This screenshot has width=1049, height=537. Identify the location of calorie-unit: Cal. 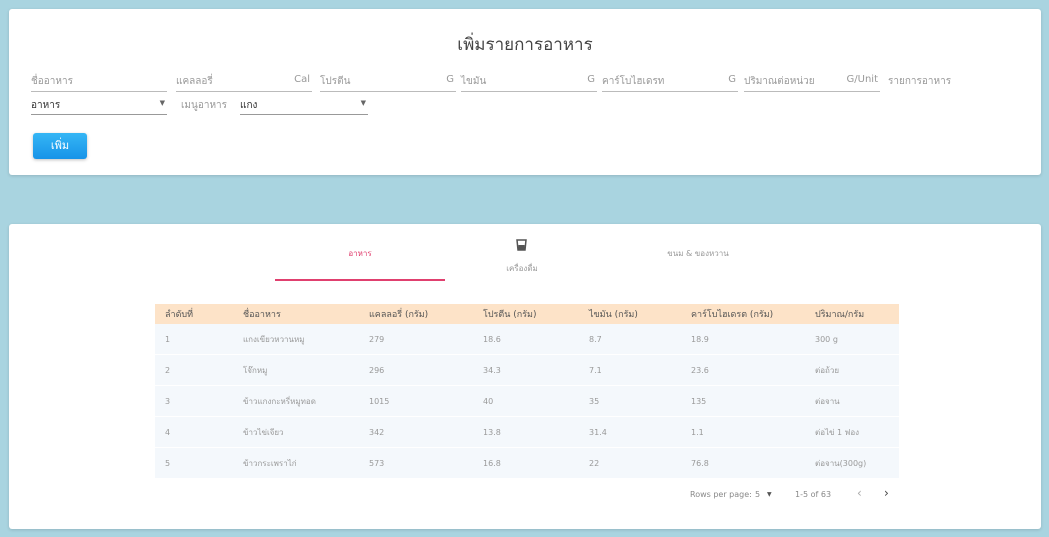
(302, 79).